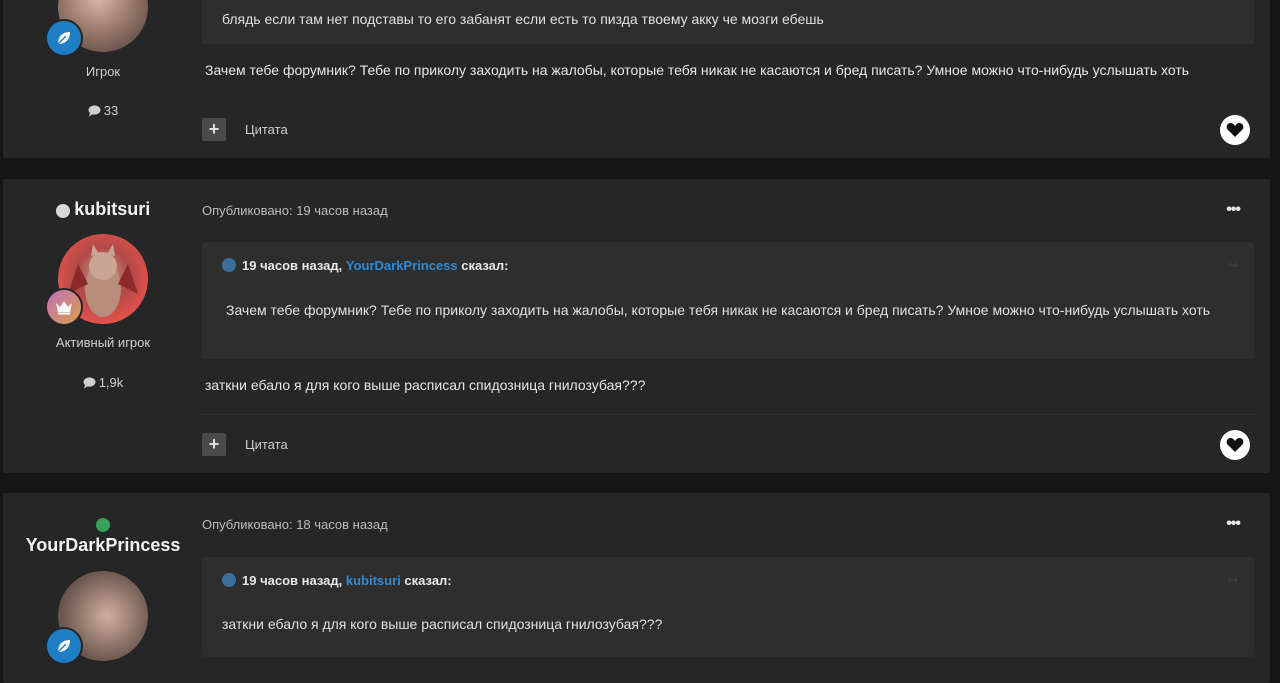 The height and width of the screenshot is (683, 1280). Describe the element at coordinates (295, 524) in the screenshot. I see `post-date: Опубликовано: 18 часов назад` at that location.